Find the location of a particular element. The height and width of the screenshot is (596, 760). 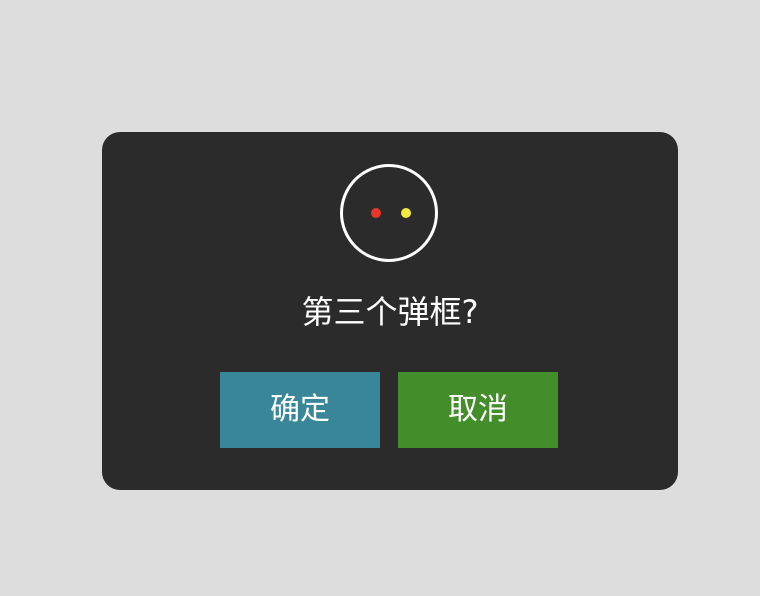

right-eye-dot is located at coordinates (406, 213).